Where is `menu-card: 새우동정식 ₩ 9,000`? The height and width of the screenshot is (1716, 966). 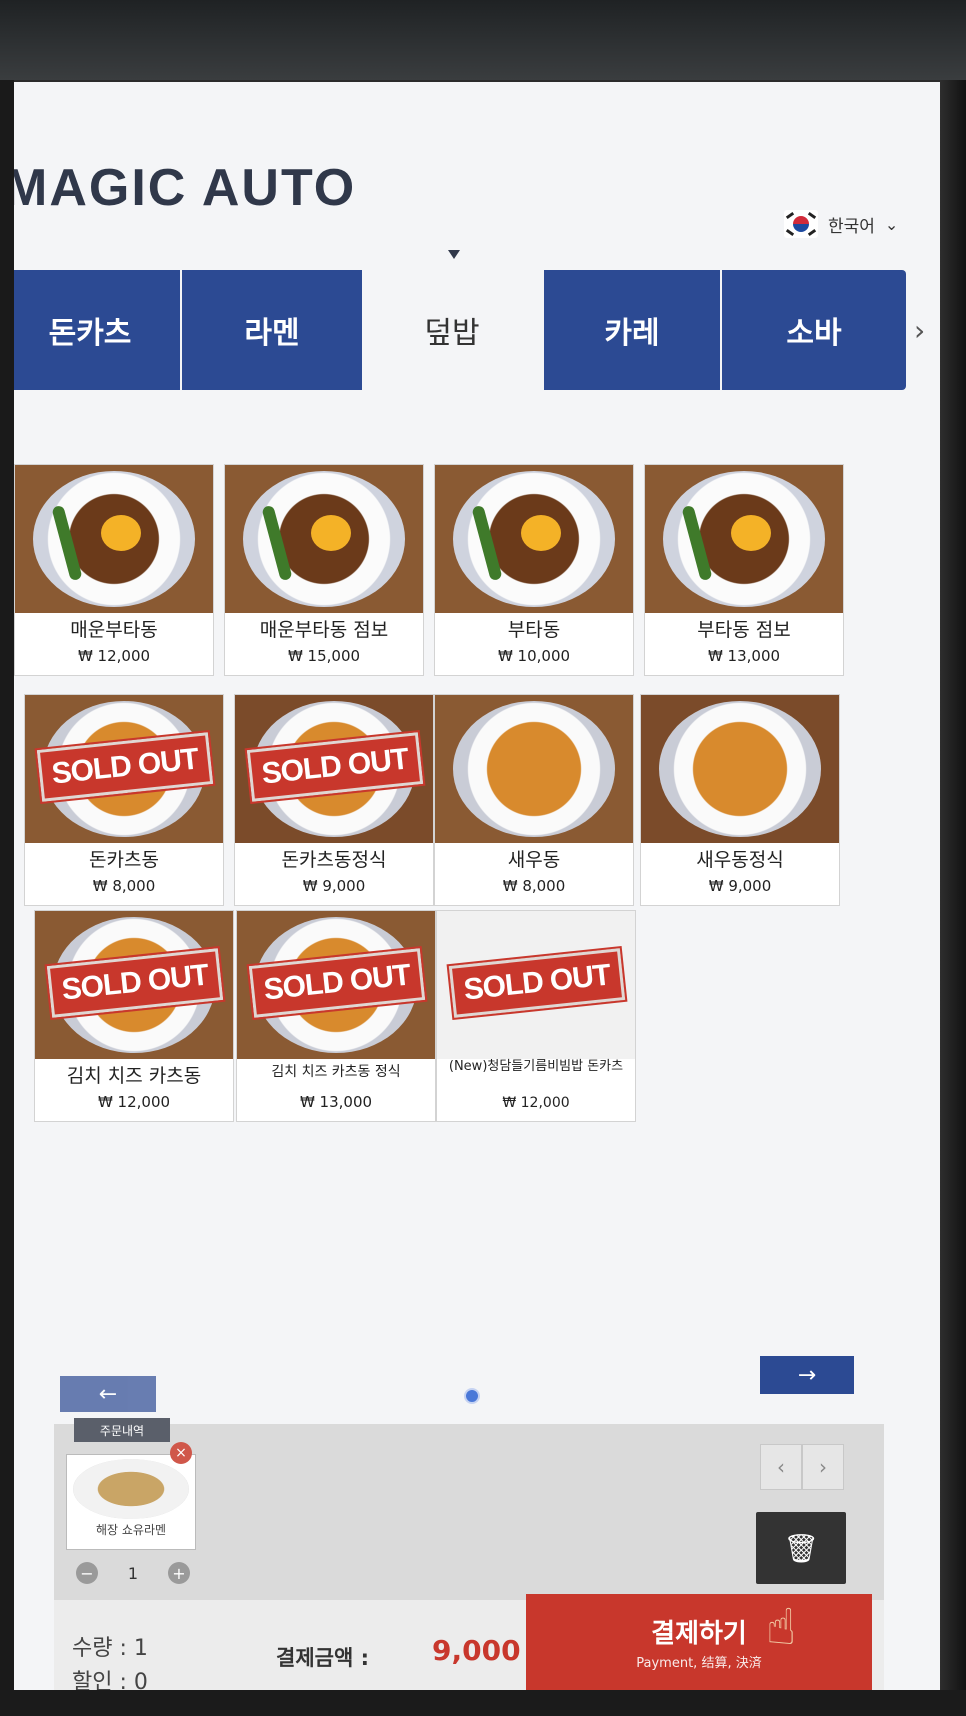
menu-card: 새우동정식 ₩ 9,000 is located at coordinates (740, 800).